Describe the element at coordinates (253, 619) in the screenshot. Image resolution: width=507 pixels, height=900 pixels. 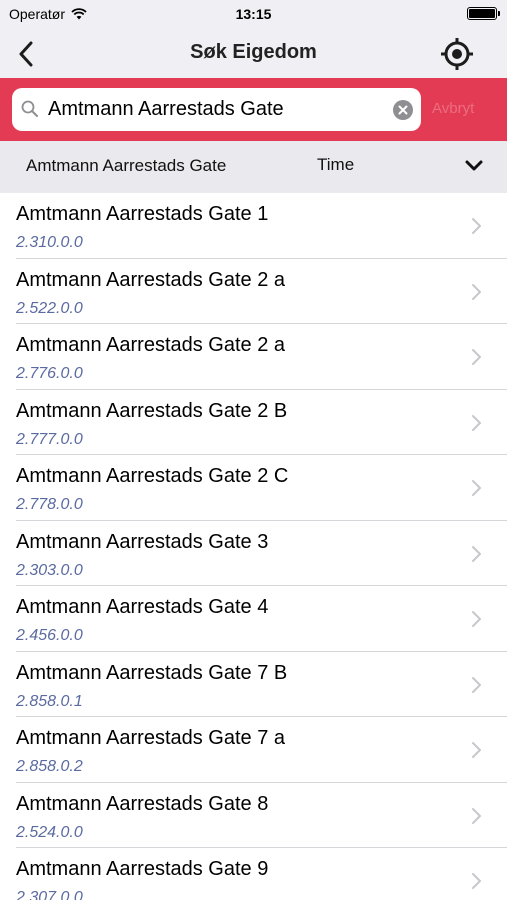
I see `list-item: Amtmann Aarrestads Gate 4 2.456.0.0` at that location.